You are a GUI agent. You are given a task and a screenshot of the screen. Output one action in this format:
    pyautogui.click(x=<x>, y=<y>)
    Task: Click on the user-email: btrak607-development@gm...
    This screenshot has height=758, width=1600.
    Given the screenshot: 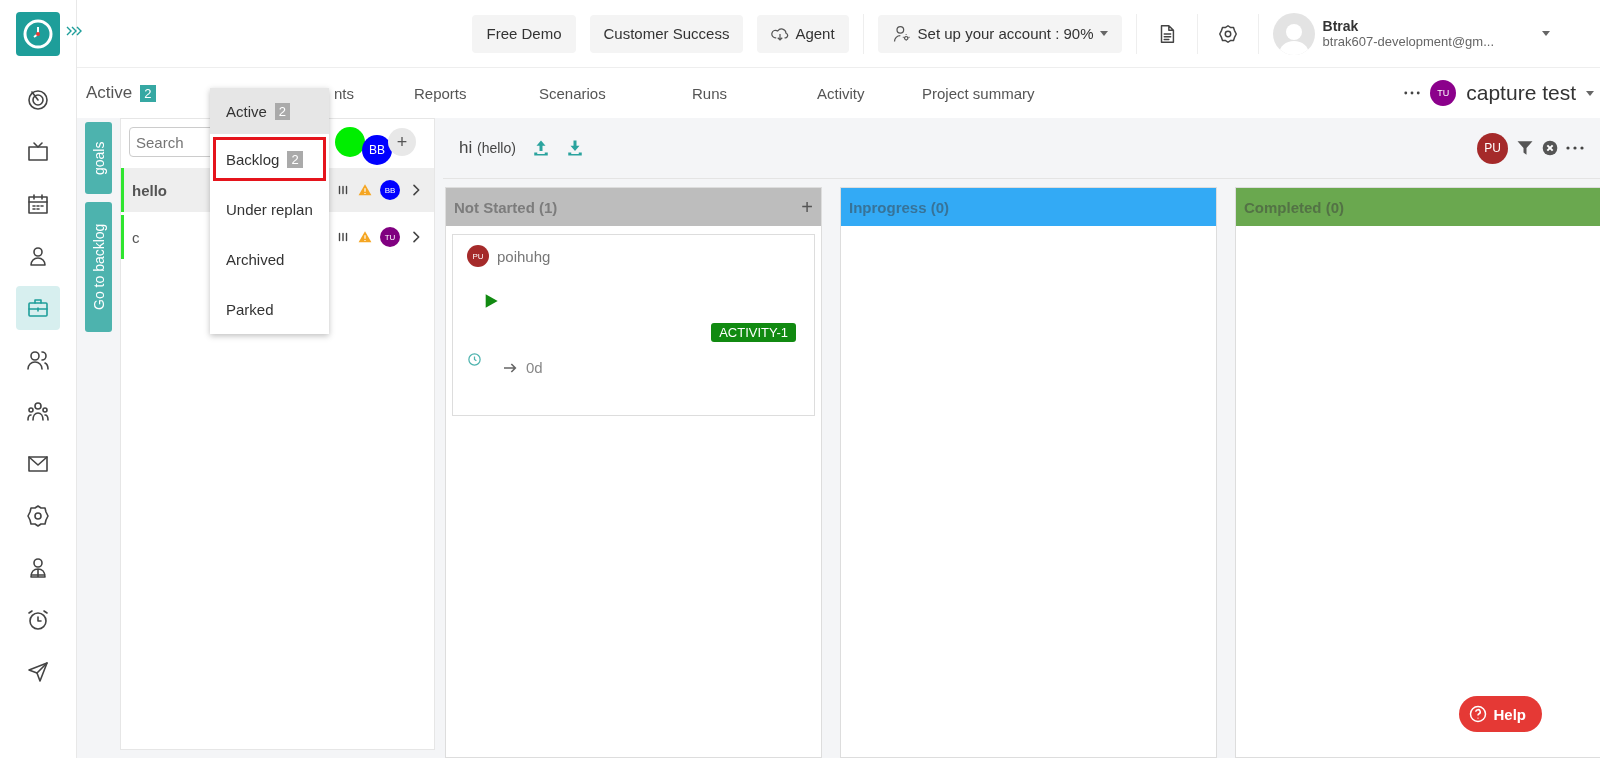 What is the action you would take?
    pyautogui.click(x=1408, y=41)
    